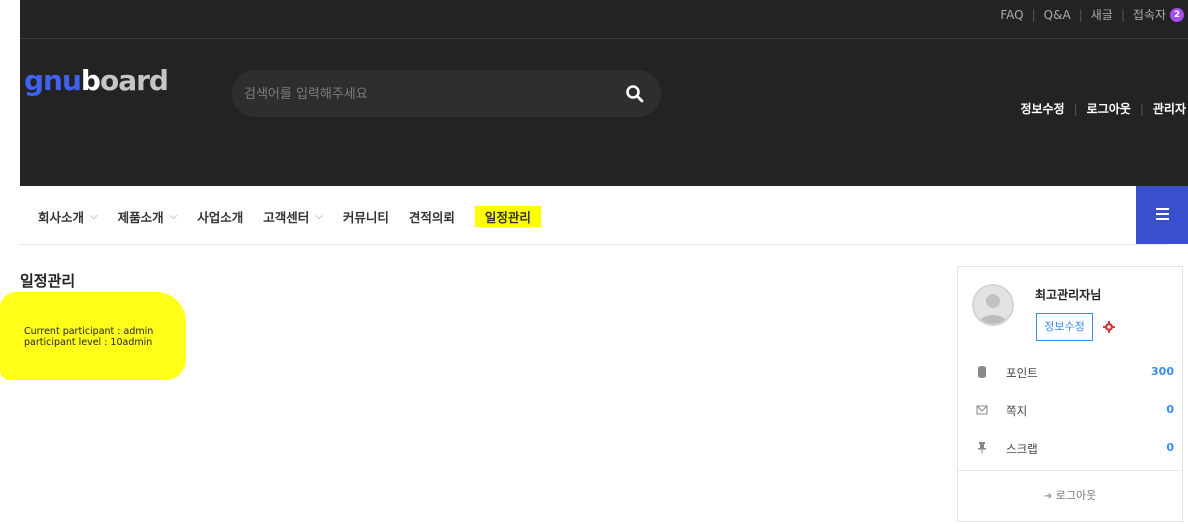  I want to click on nav-item-label: 커뮤니티, so click(365, 217).